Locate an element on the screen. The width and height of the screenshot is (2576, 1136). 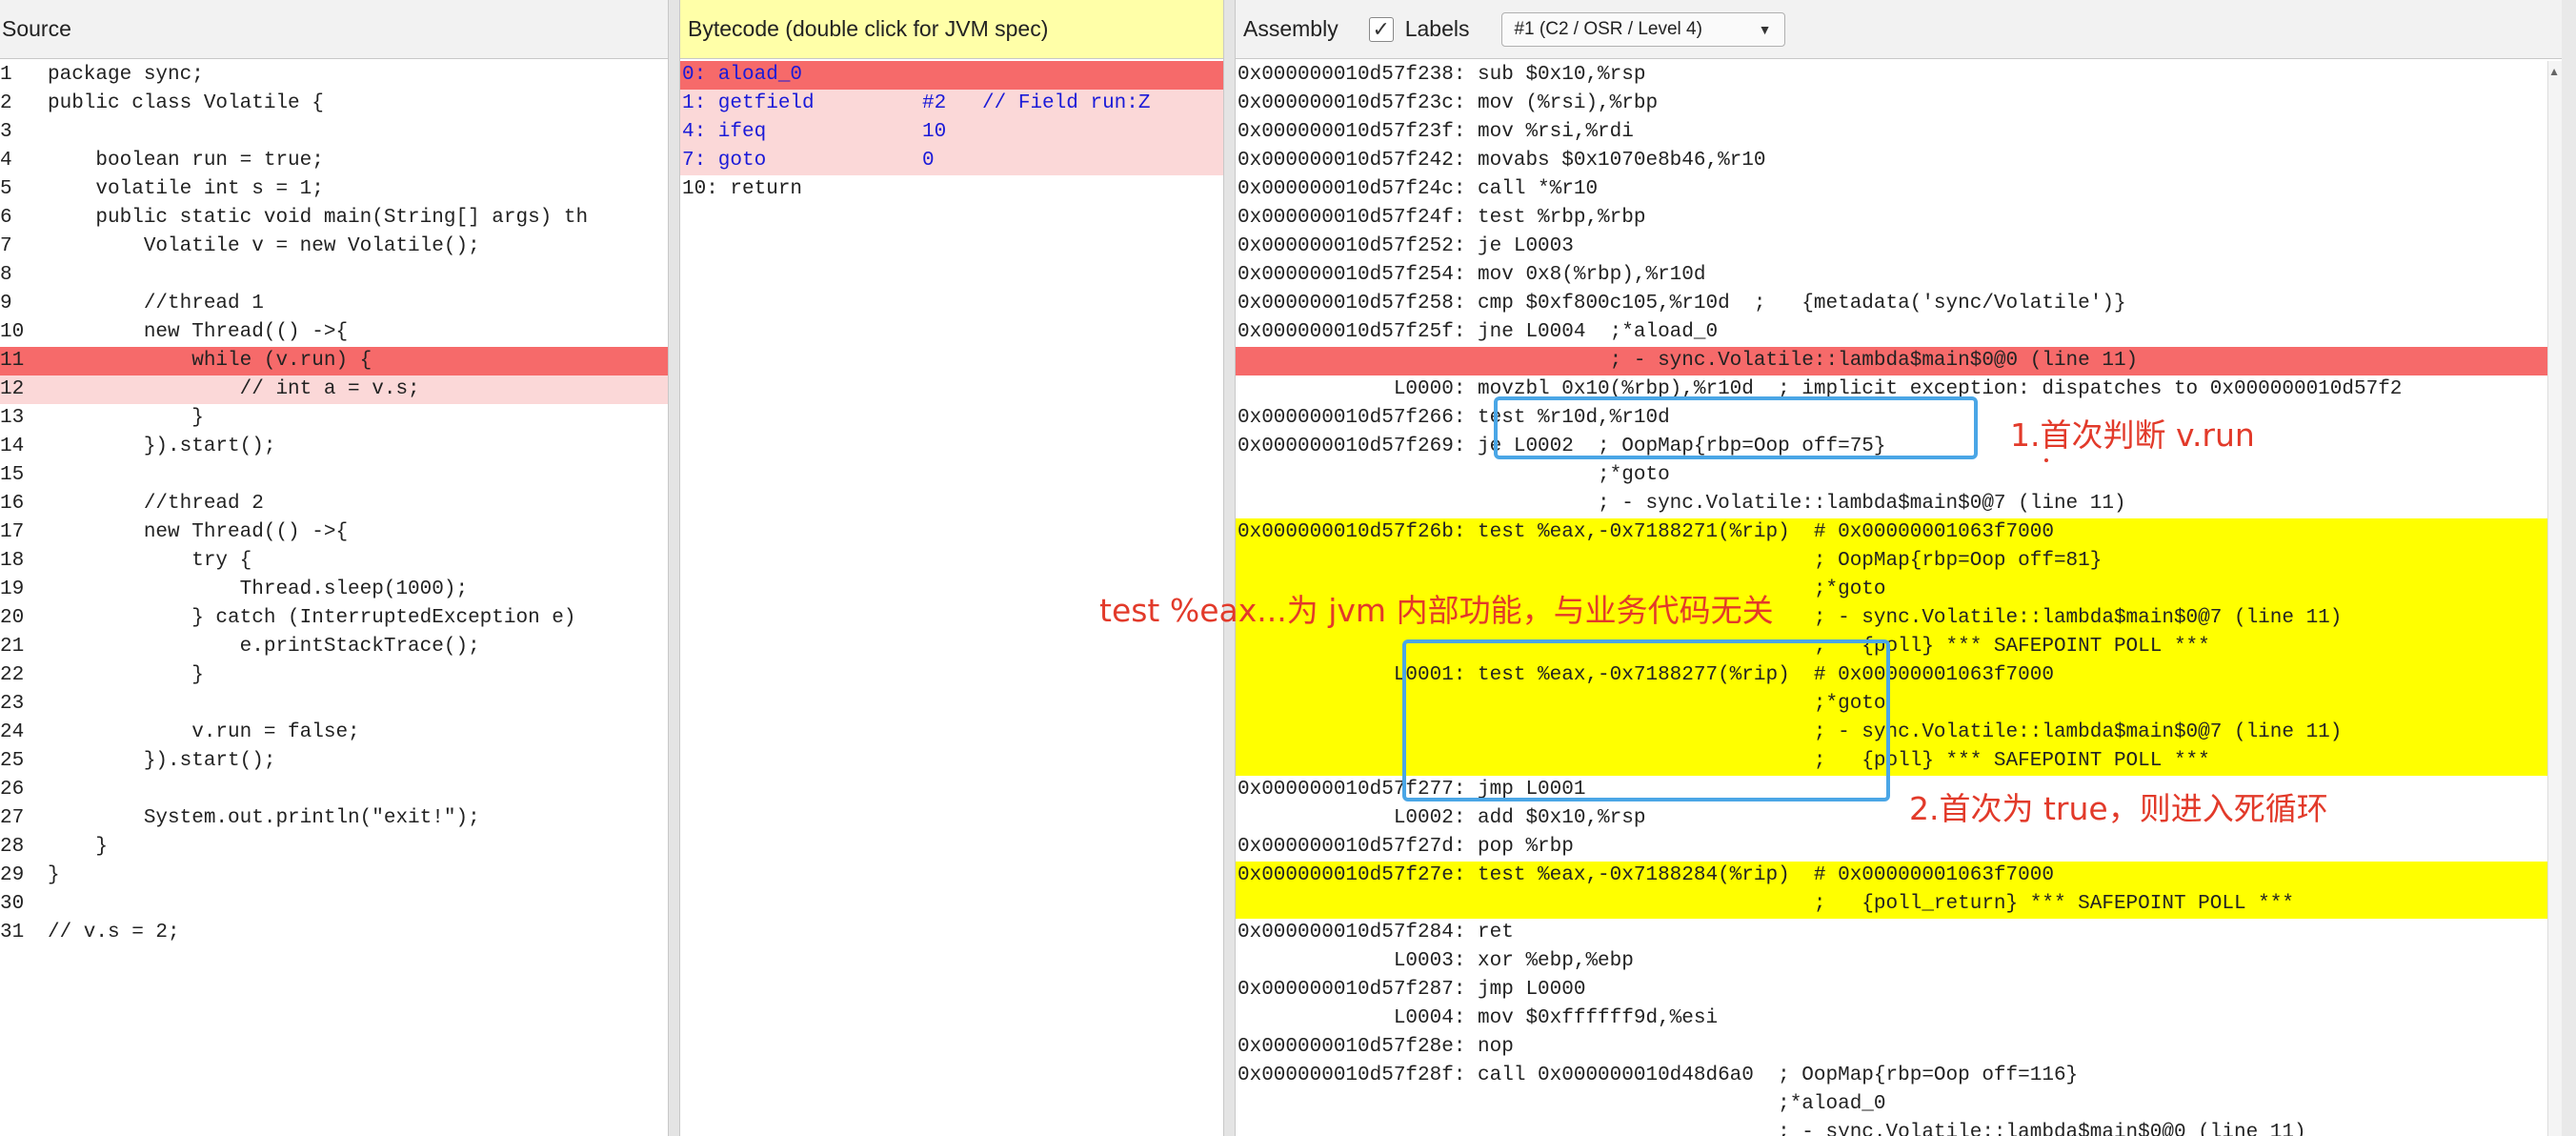
bytecode-instruction: 7: goto 0 is located at coordinates (952, 161).